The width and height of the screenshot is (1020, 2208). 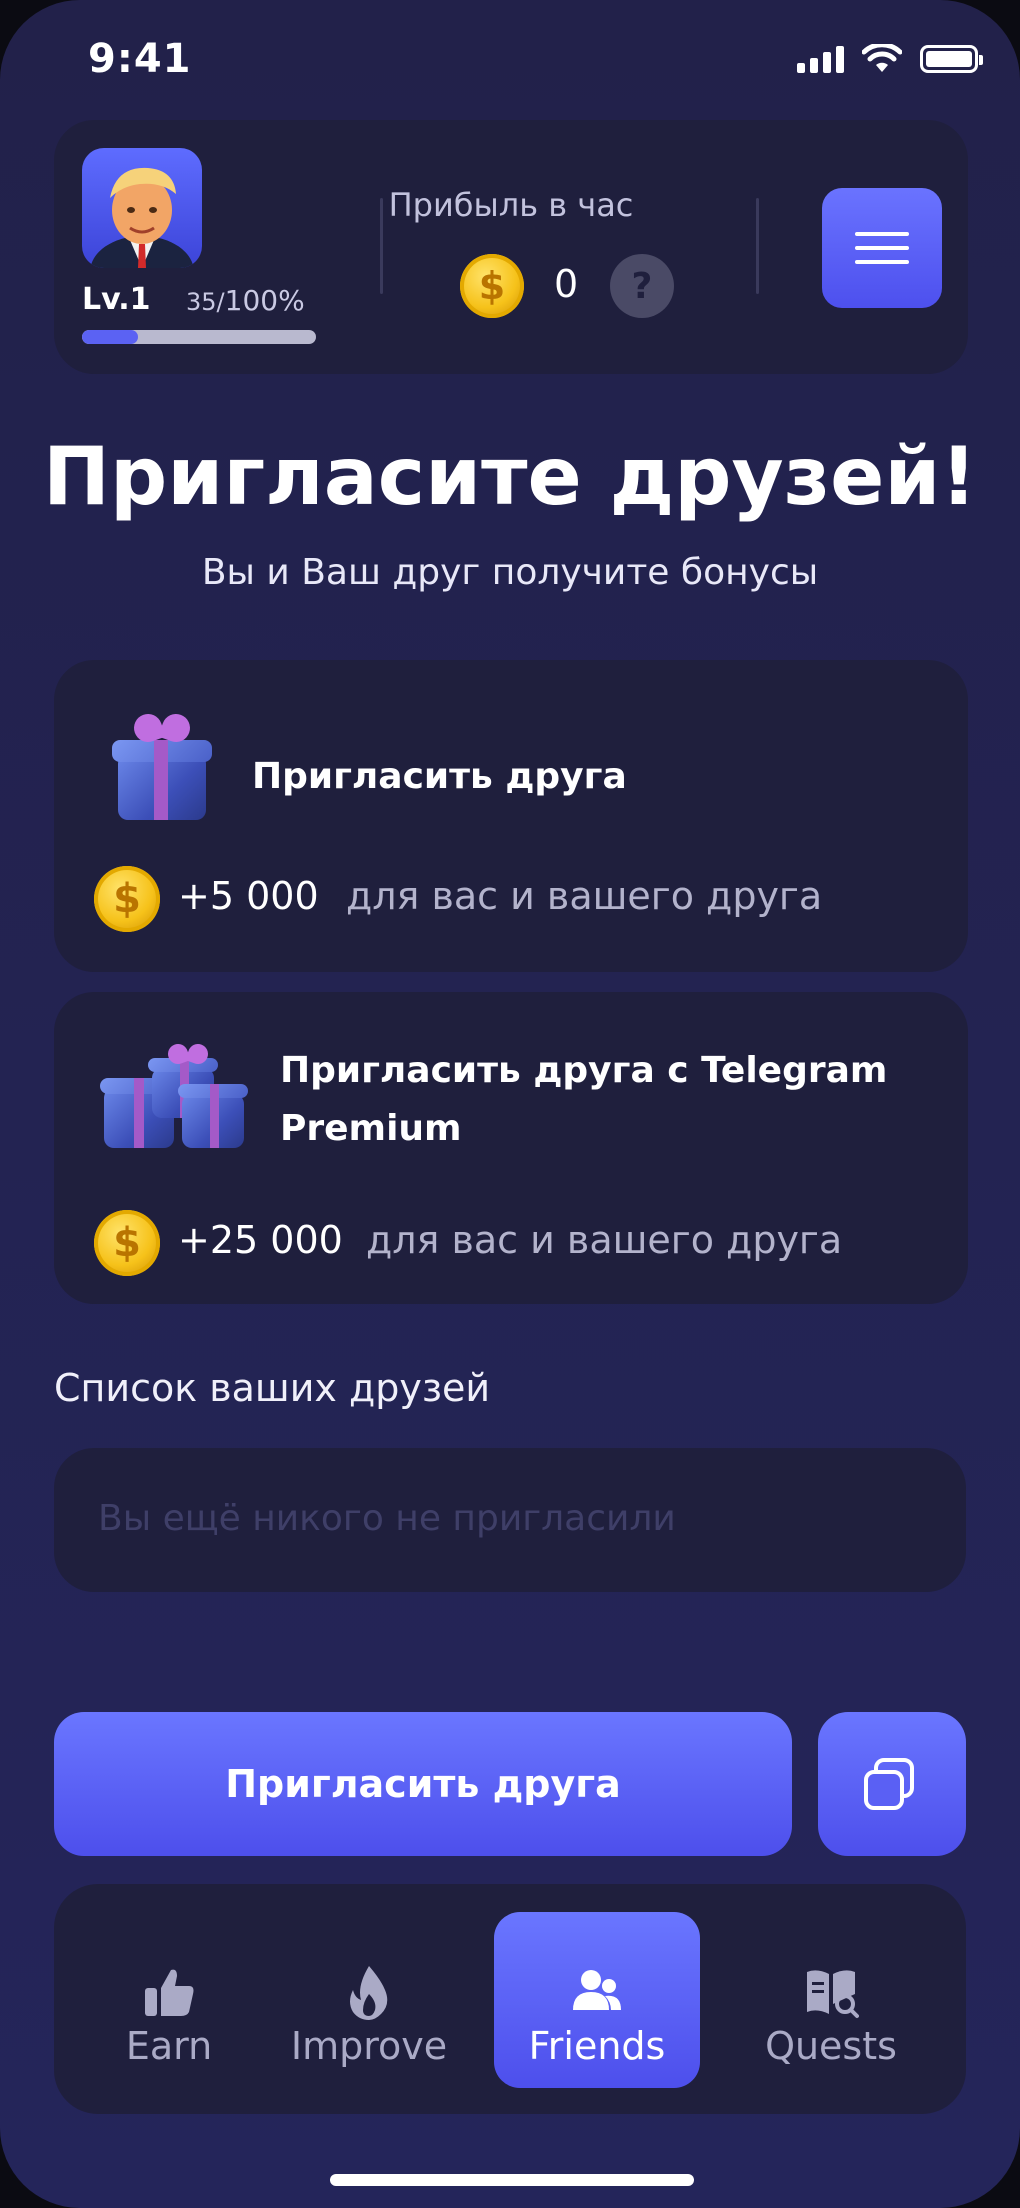 I want to click on nav-label: Earn, so click(x=169, y=2046).